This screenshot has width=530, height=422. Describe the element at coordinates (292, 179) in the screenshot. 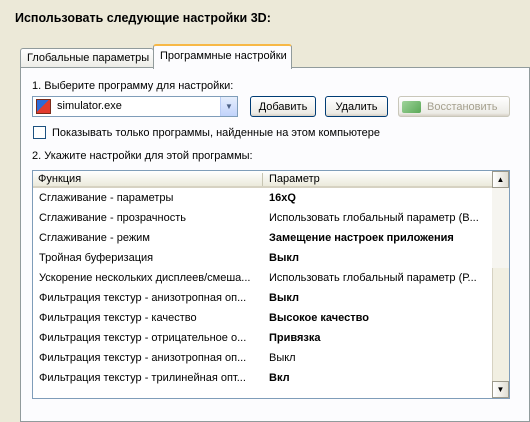

I see `column-header-value: Параметр` at that location.